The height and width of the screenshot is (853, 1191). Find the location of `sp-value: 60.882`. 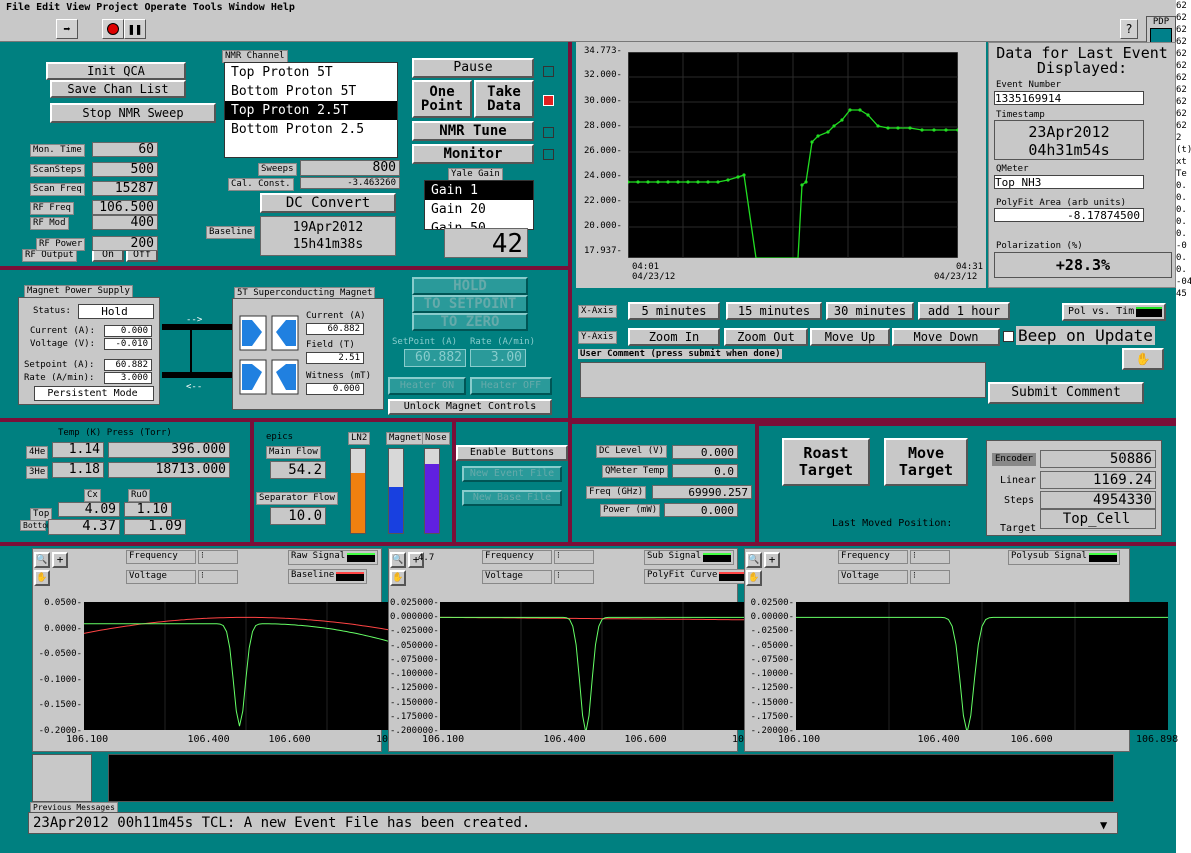

sp-value: 60.882 is located at coordinates (435, 358).